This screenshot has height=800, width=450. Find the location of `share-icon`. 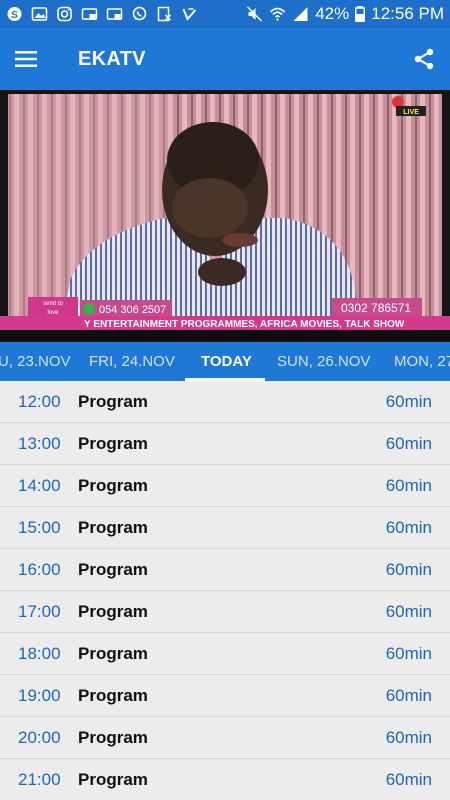

share-icon is located at coordinates (424, 59).